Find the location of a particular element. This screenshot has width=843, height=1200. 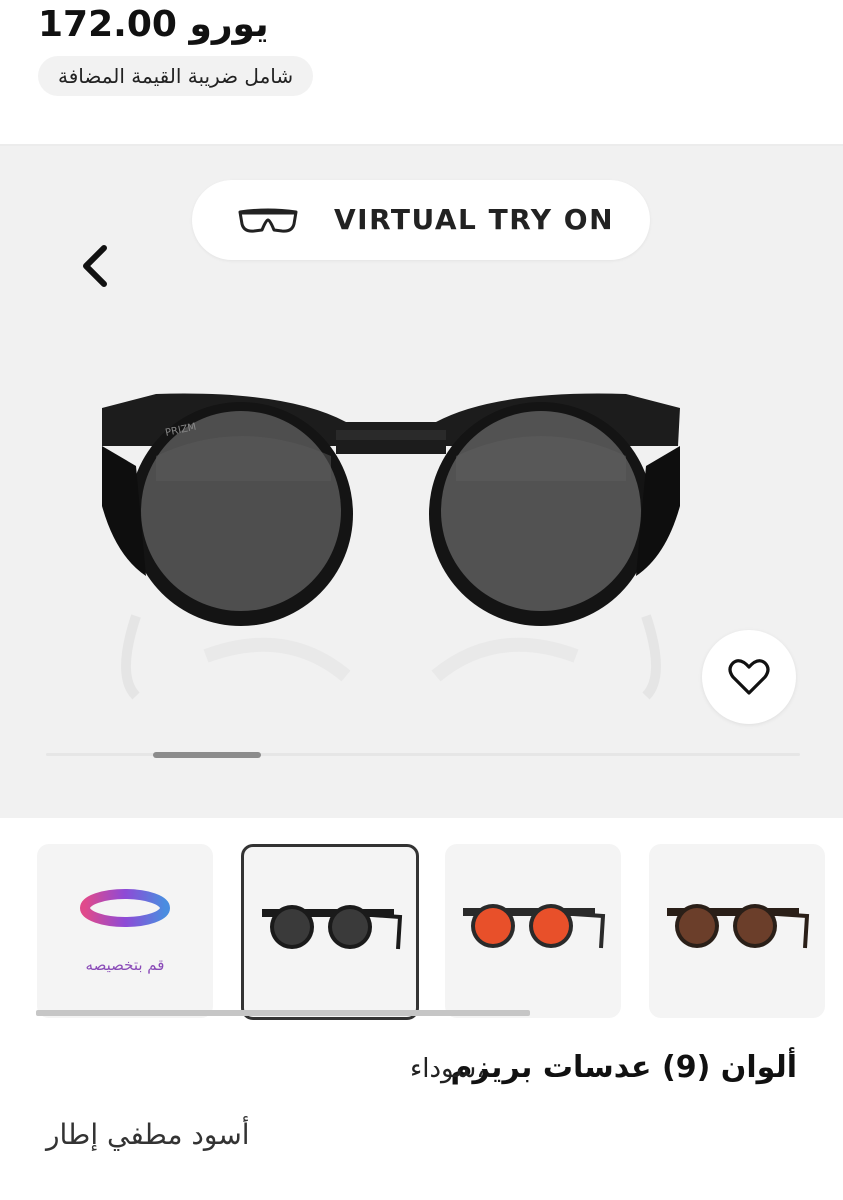

customize-swatch: قم بتخصيصه is located at coordinates (125, 931).